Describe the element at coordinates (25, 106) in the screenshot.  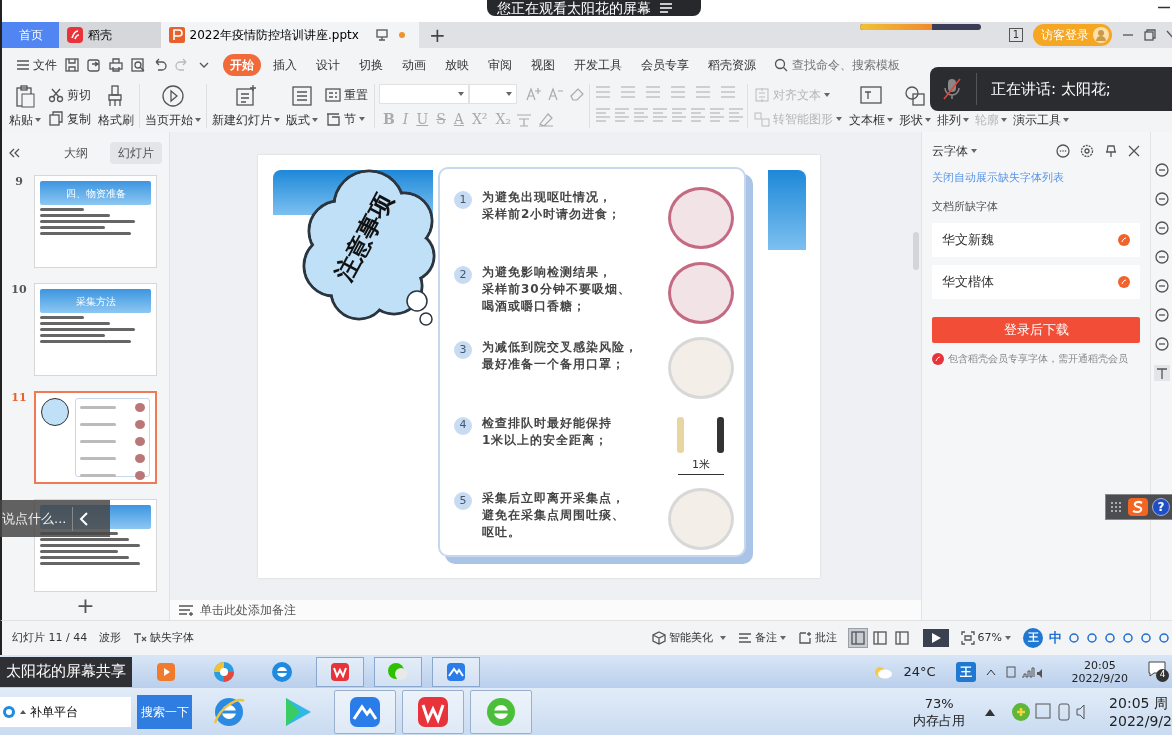
I see `ribbon-button: 粘贴` at that location.